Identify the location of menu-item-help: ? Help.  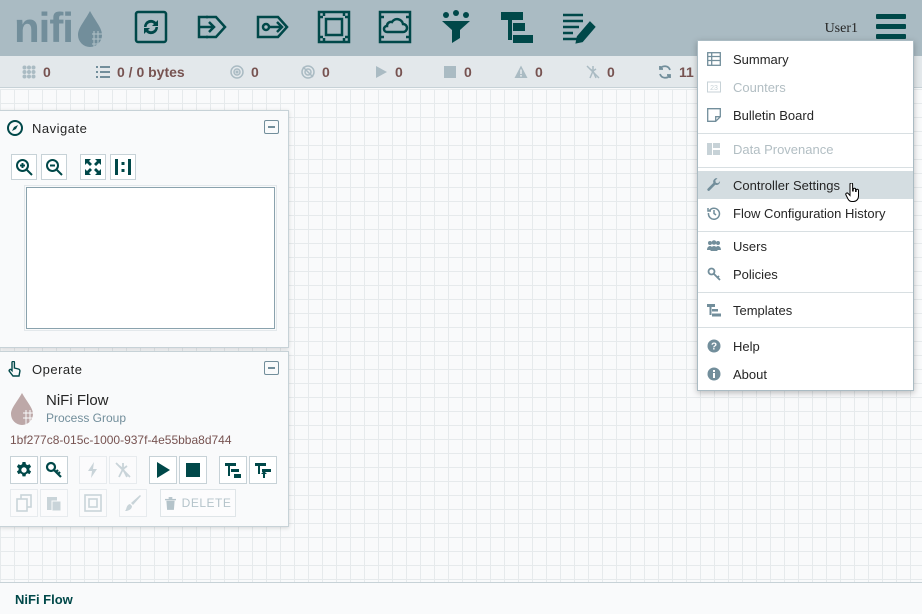
(805, 346).